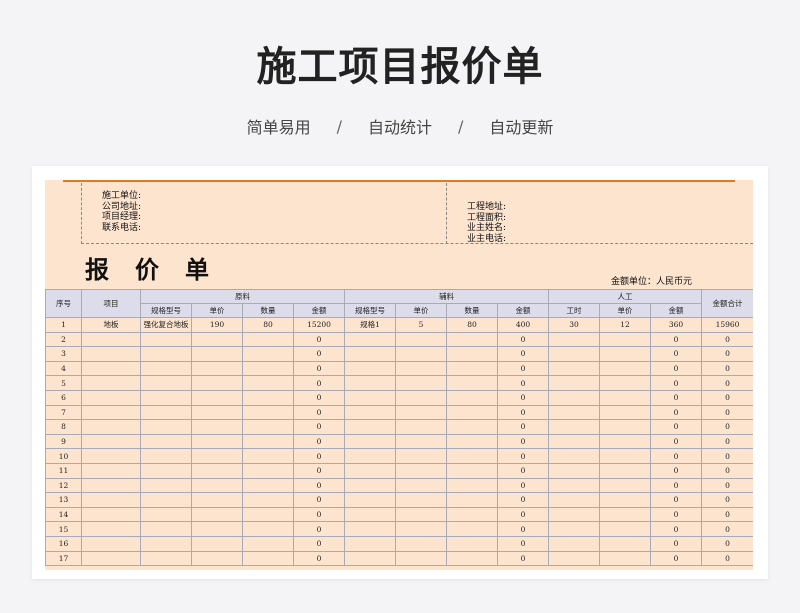  What do you see at coordinates (268, 325) in the screenshot?
I see `cell-material-qty: 80` at bounding box center [268, 325].